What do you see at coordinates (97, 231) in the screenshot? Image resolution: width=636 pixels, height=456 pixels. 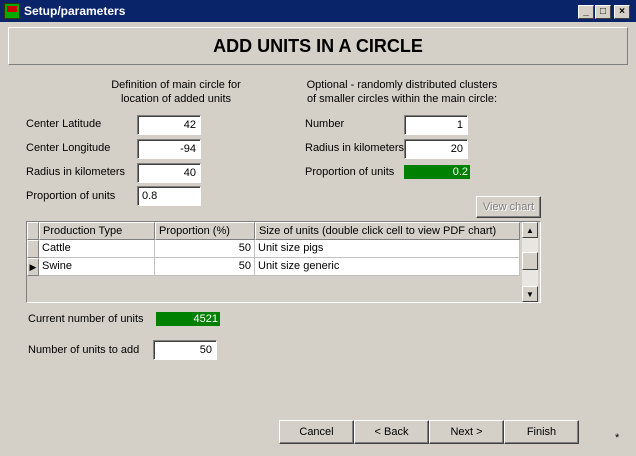 I see `column-header-production-type: Production Type` at bounding box center [97, 231].